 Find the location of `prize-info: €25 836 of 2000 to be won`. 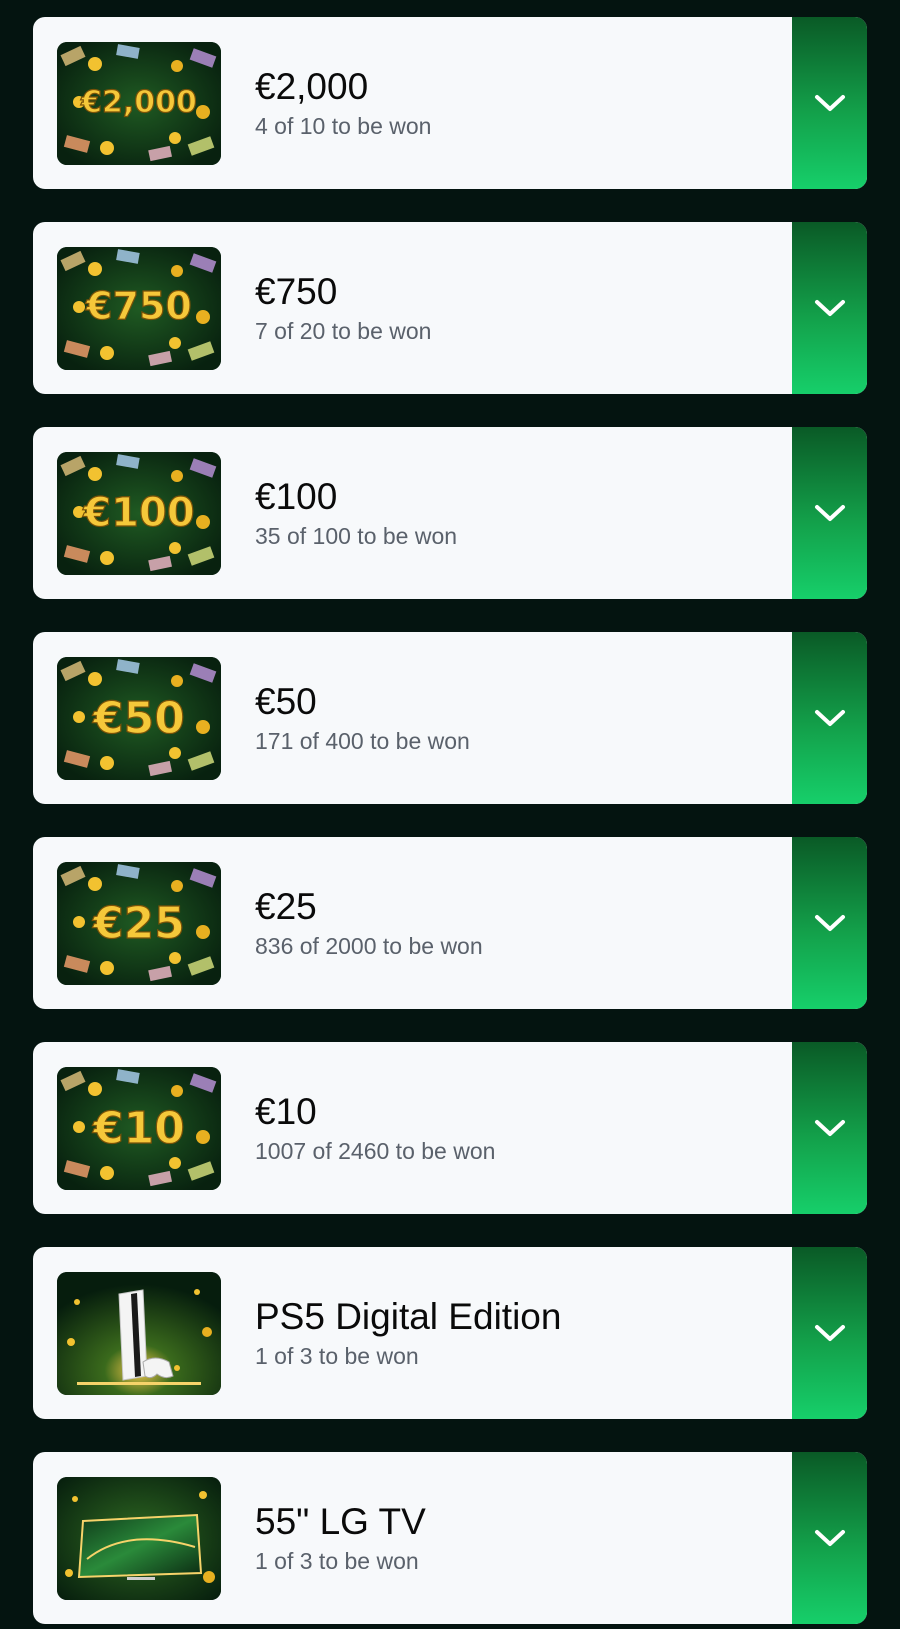

prize-info: €25 836 of 2000 to be won is located at coordinates (523, 923).